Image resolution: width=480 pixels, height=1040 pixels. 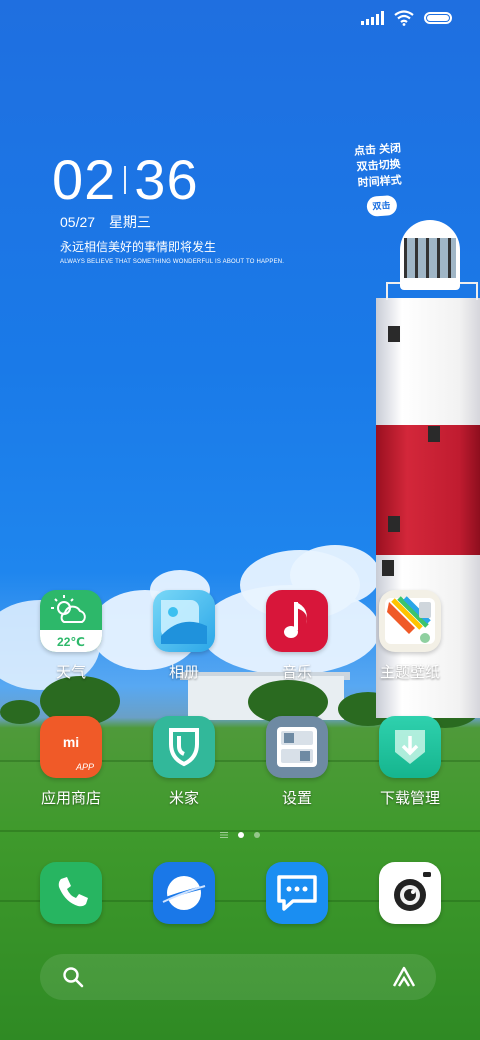 I want to click on app-downloads: 下载管理, so click(x=410, y=762).